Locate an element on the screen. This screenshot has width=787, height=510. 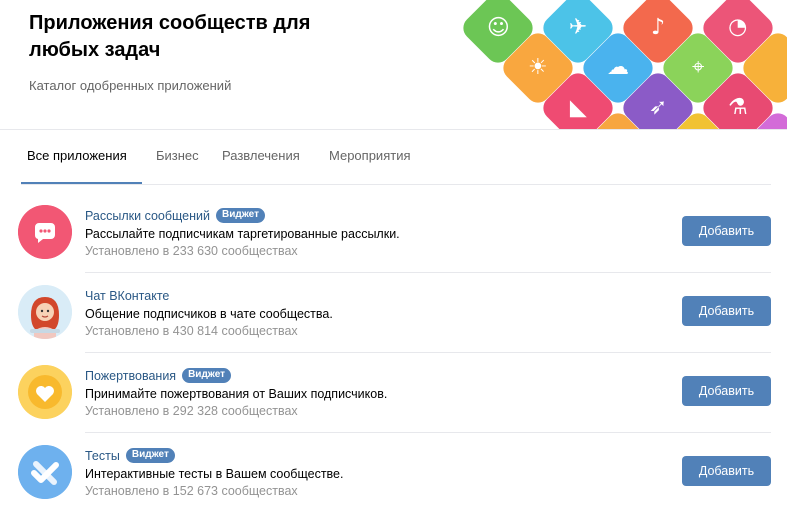
app-name-link: Рассылки сообщений is located at coordinates (147, 216).